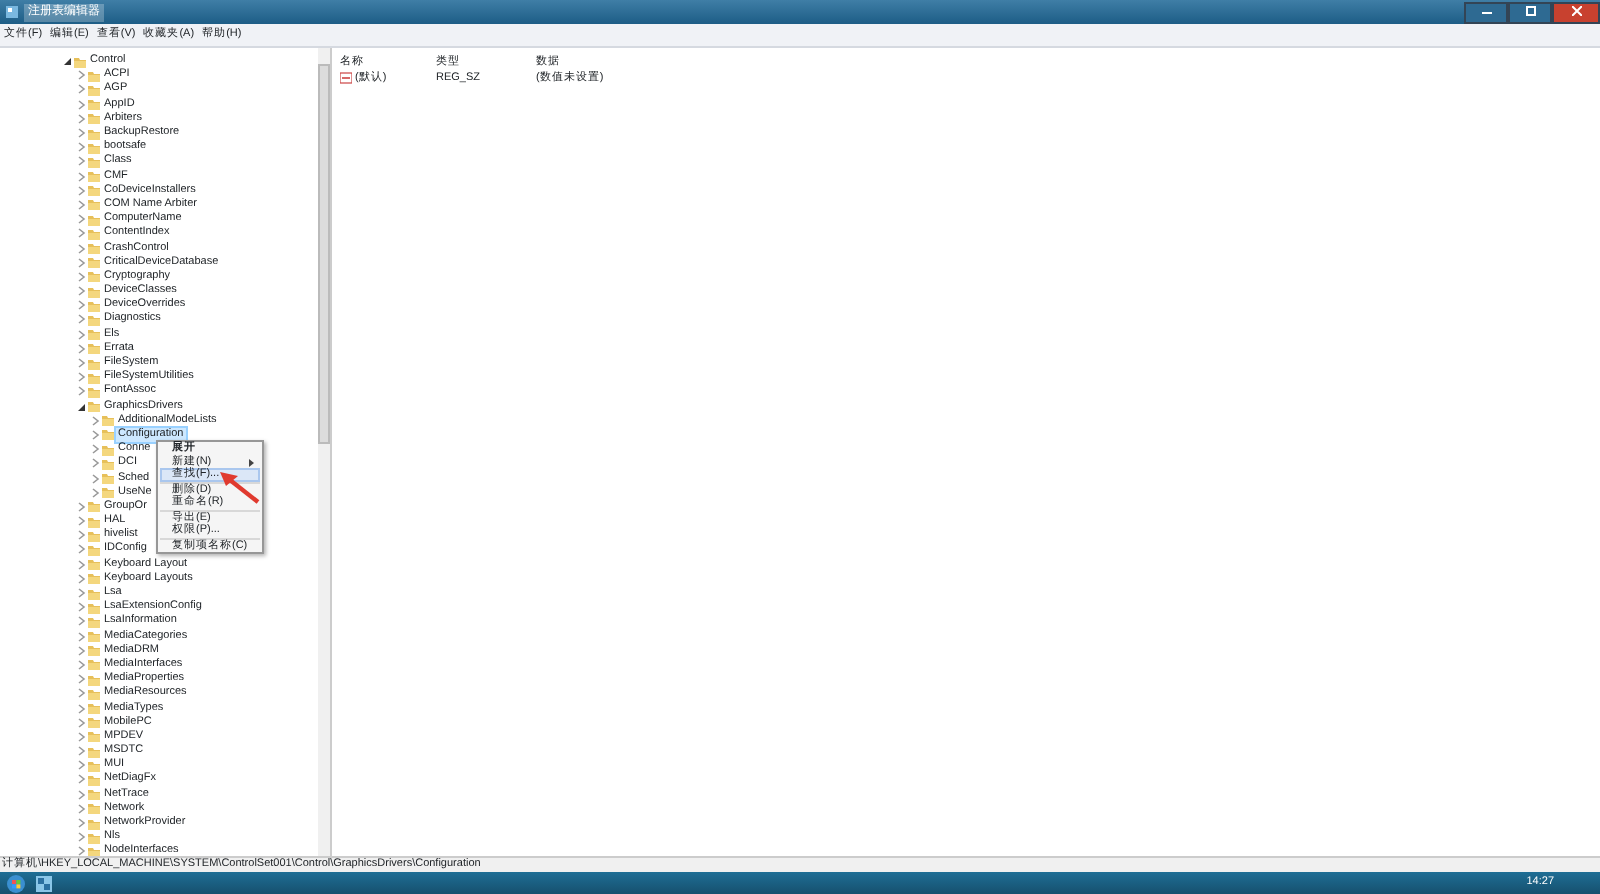 The height and width of the screenshot is (894, 1600). What do you see at coordinates (346, 78) in the screenshot?
I see `string-value-icon` at bounding box center [346, 78].